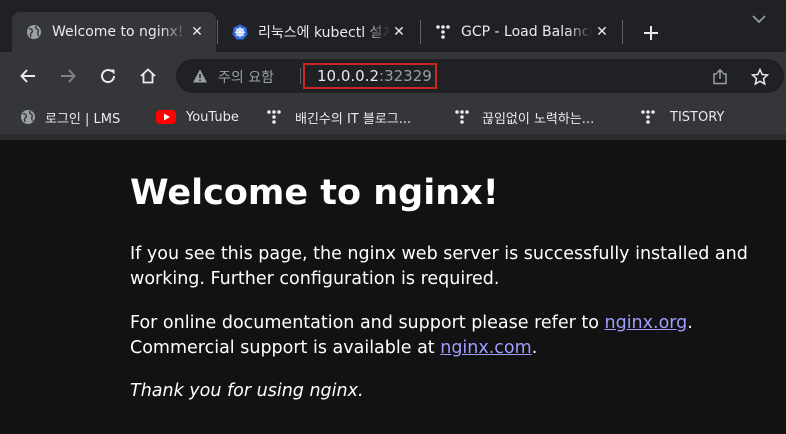 The height and width of the screenshot is (434, 786). I want to click on tab-search-button, so click(759, 19).